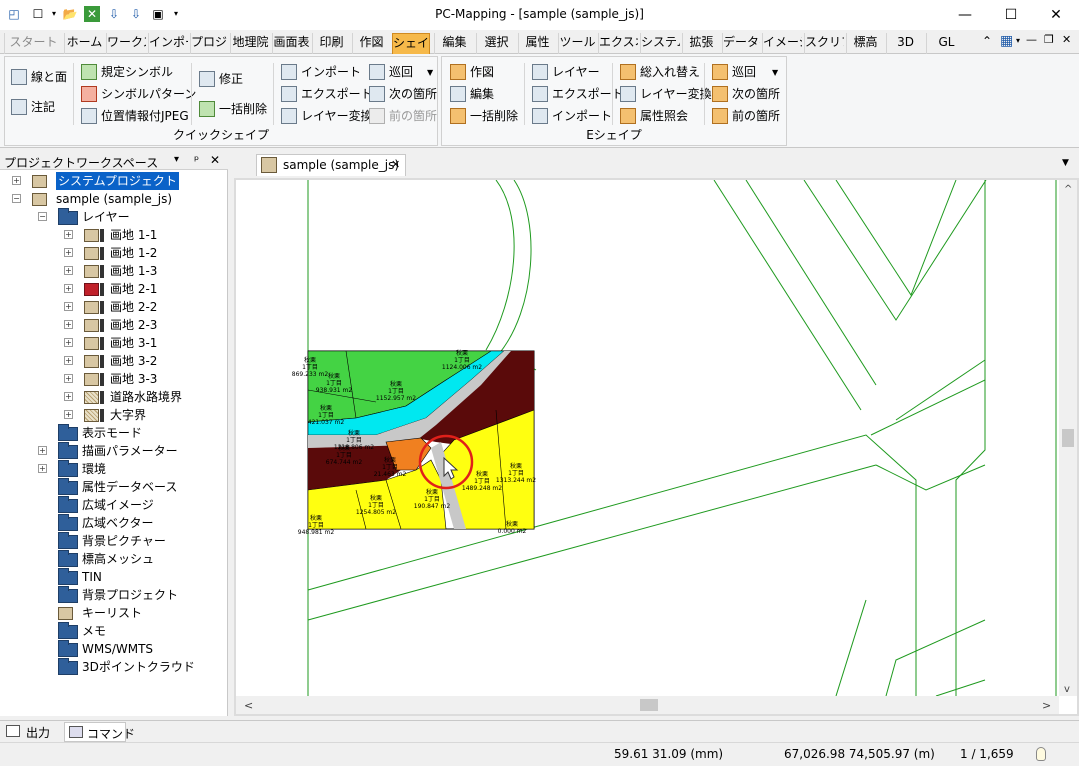  I want to click on tree-layer-2: + 画地 1-3, so click(114, 271).